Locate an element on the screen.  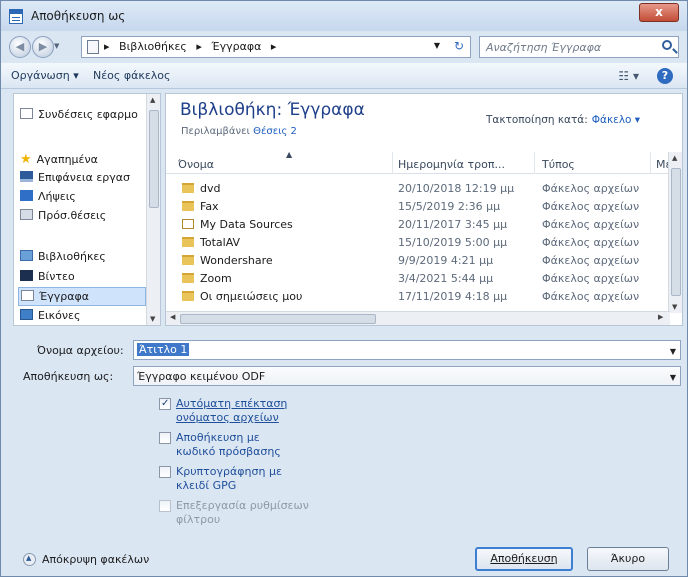
hscrollbar-thumb is located at coordinates (278, 319).